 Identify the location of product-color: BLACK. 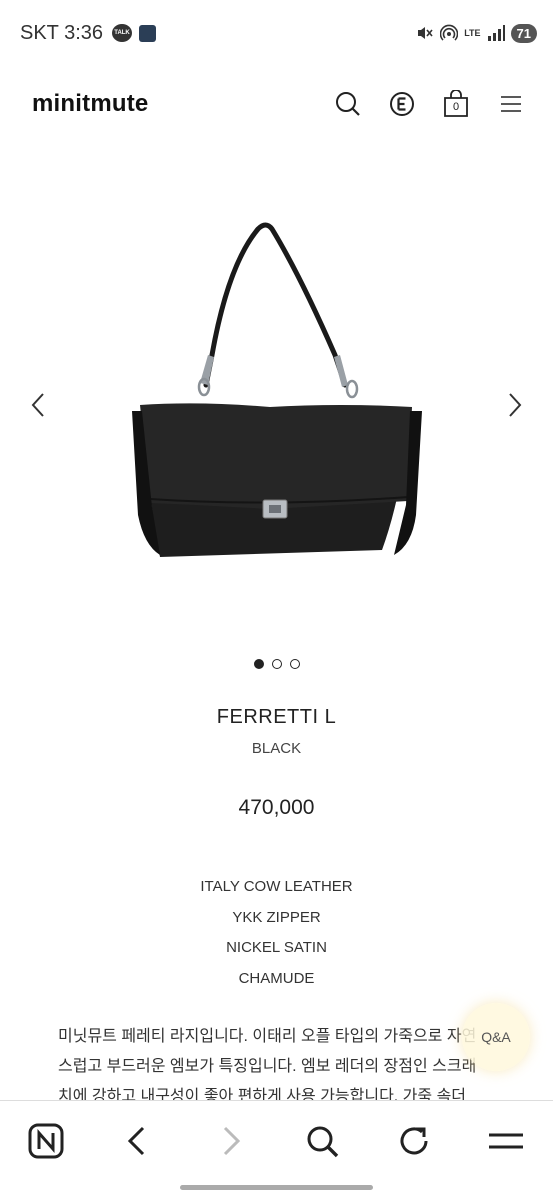
(276, 748).